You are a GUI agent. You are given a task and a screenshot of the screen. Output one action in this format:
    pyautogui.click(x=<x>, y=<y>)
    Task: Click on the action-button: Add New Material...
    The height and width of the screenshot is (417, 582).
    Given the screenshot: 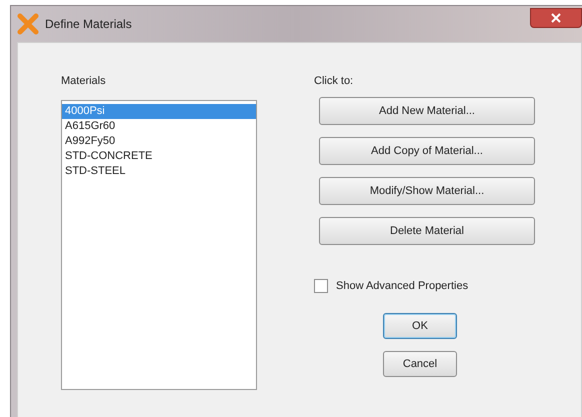 What is the action you would take?
    pyautogui.click(x=427, y=111)
    